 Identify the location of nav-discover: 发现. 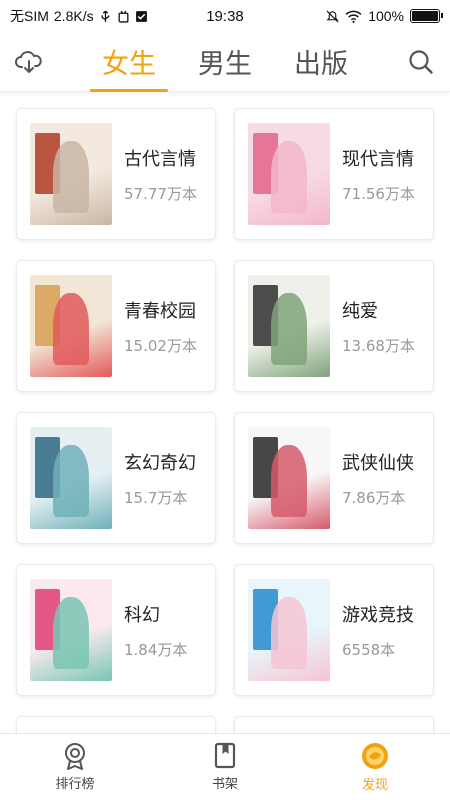
(375, 767).